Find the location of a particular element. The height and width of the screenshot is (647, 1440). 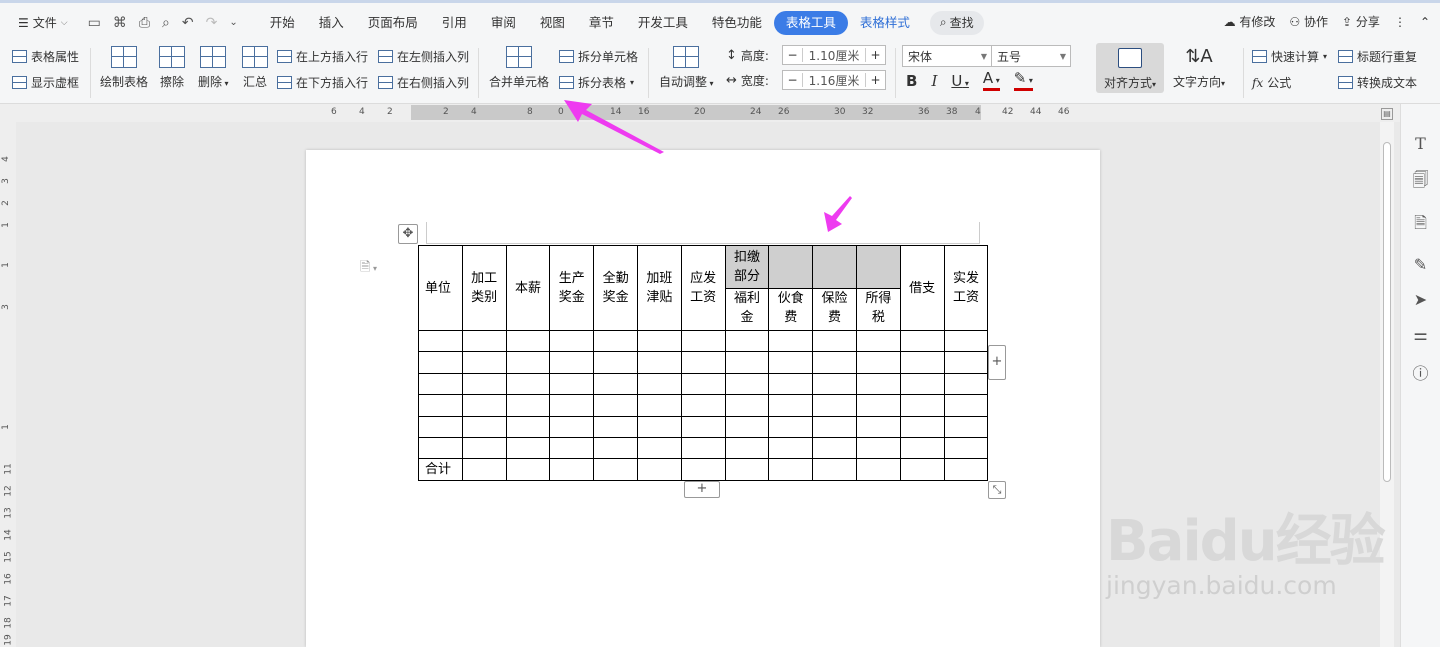

vertical-ruler: 4 3 2 1 1 3 1 11 12 13 14 15 16 17 18 19 is located at coordinates (8, 384).